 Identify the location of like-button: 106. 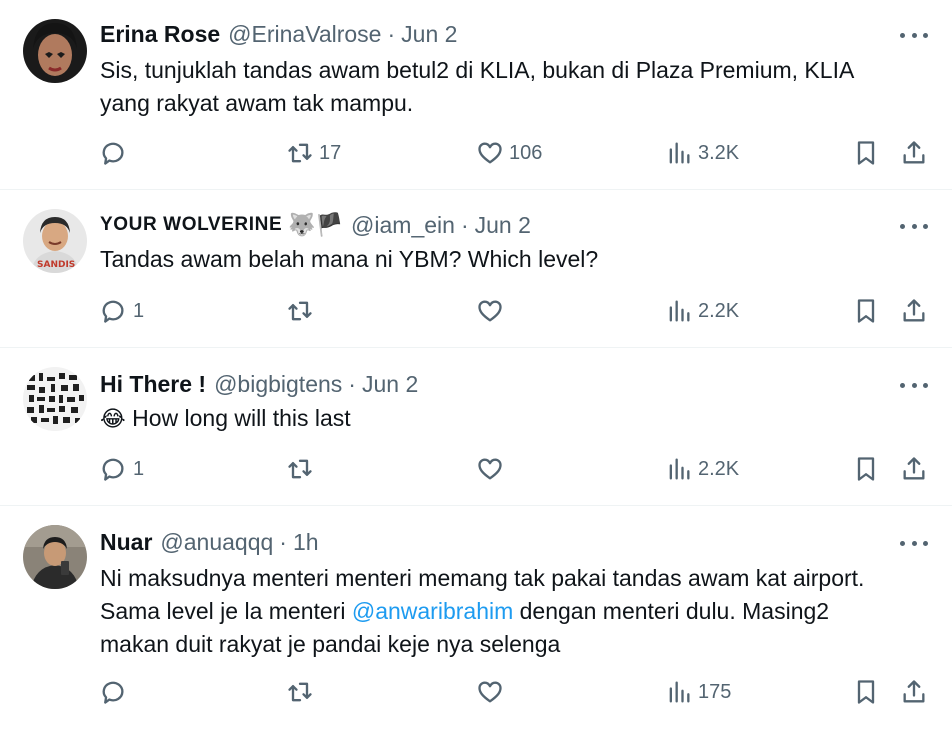
(509, 153).